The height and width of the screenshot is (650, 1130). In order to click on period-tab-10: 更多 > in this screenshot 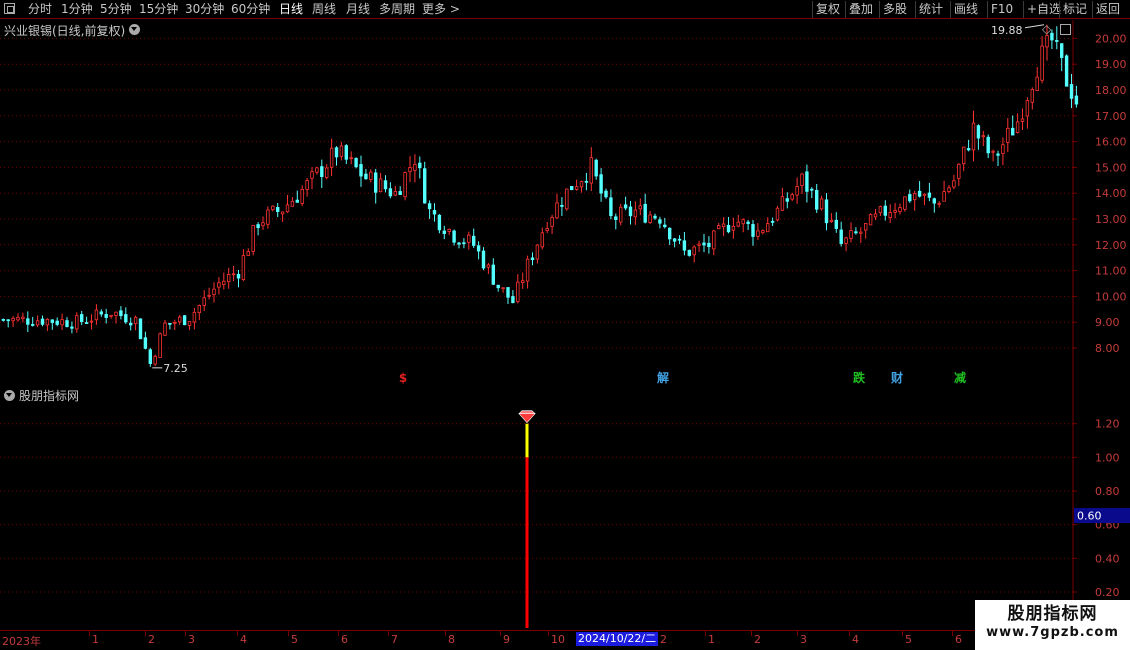, I will do `click(441, 9)`.